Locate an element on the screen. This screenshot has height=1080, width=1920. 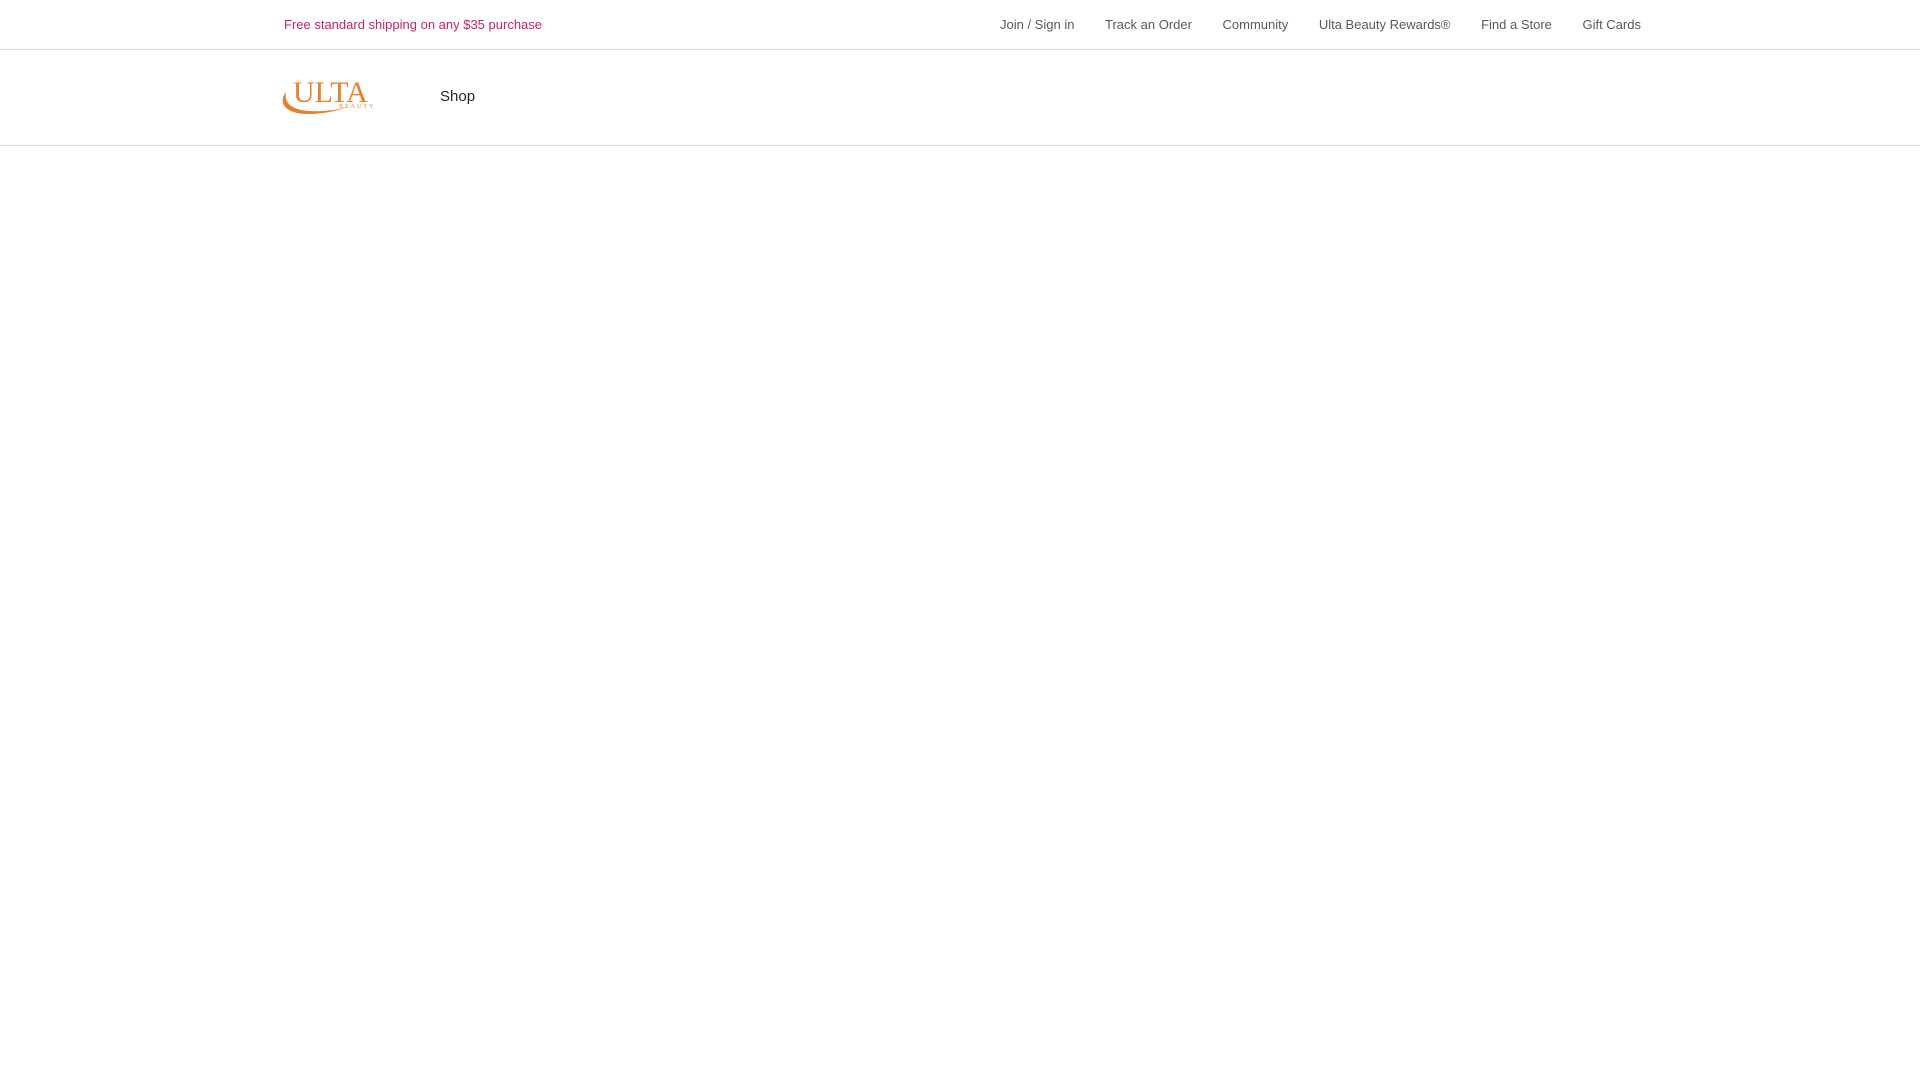
join-sign-in-link: Join / Sign in is located at coordinates (1037, 24).